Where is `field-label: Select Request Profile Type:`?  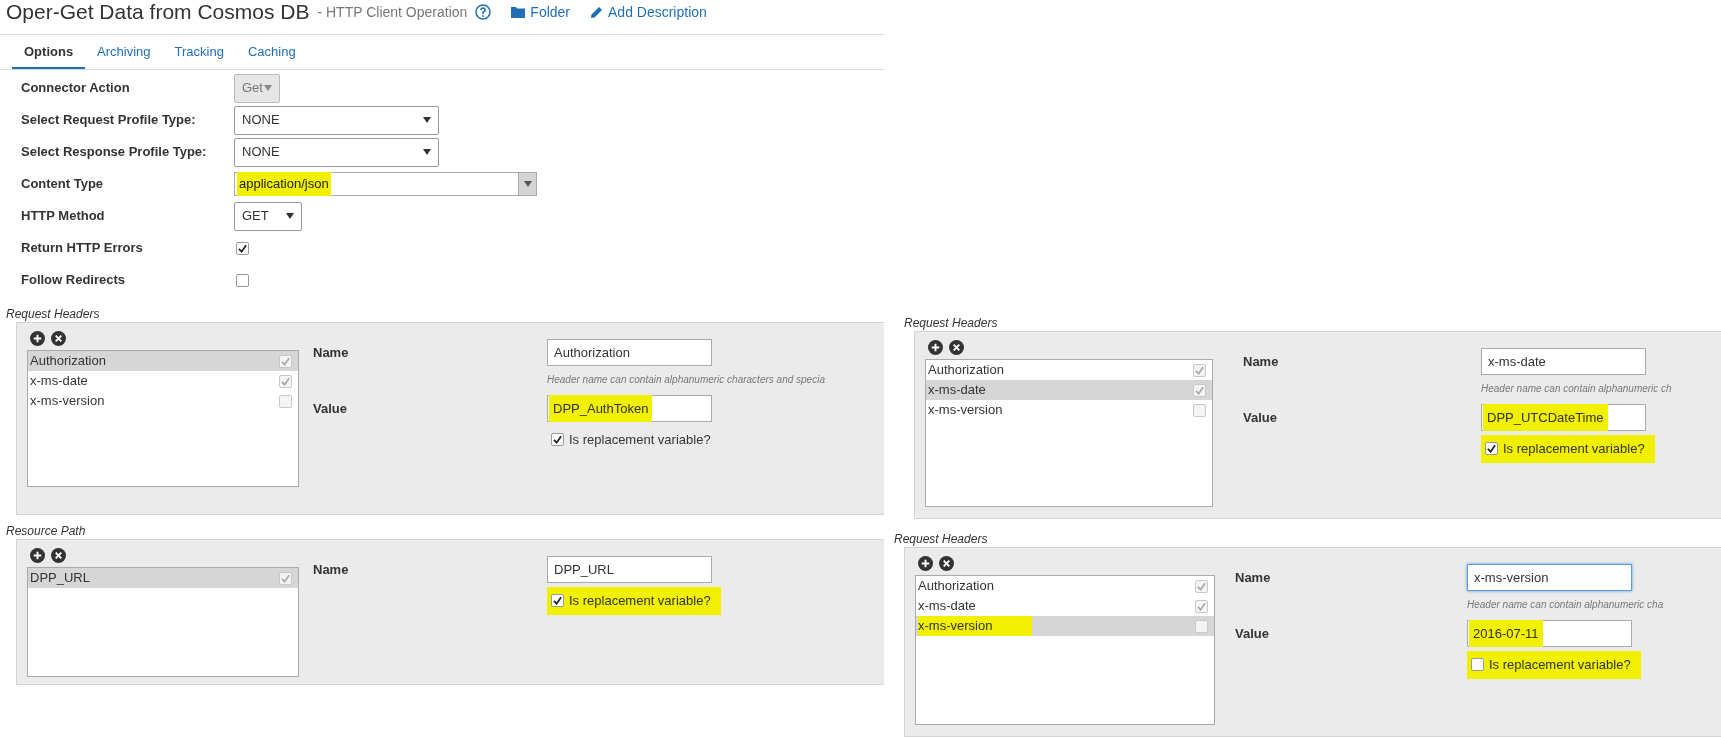
field-label: Select Request Profile Type: is located at coordinates (108, 120).